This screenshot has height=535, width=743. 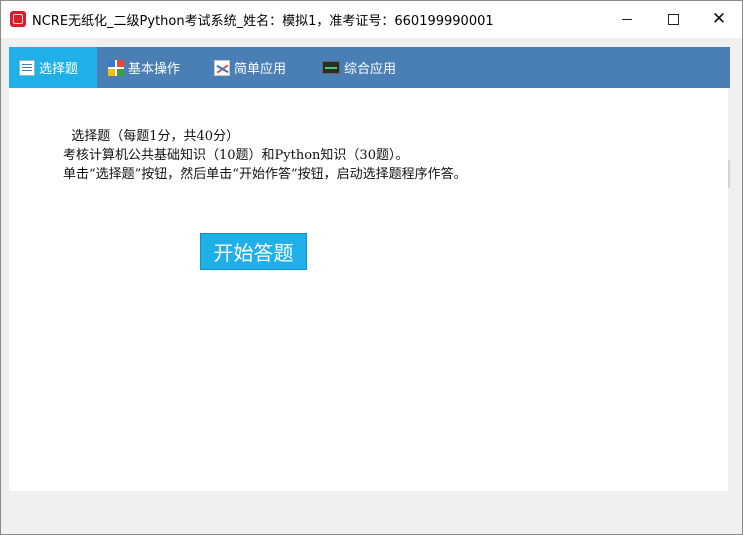 I want to click on tab-label: 综合应用, so click(x=370, y=69).